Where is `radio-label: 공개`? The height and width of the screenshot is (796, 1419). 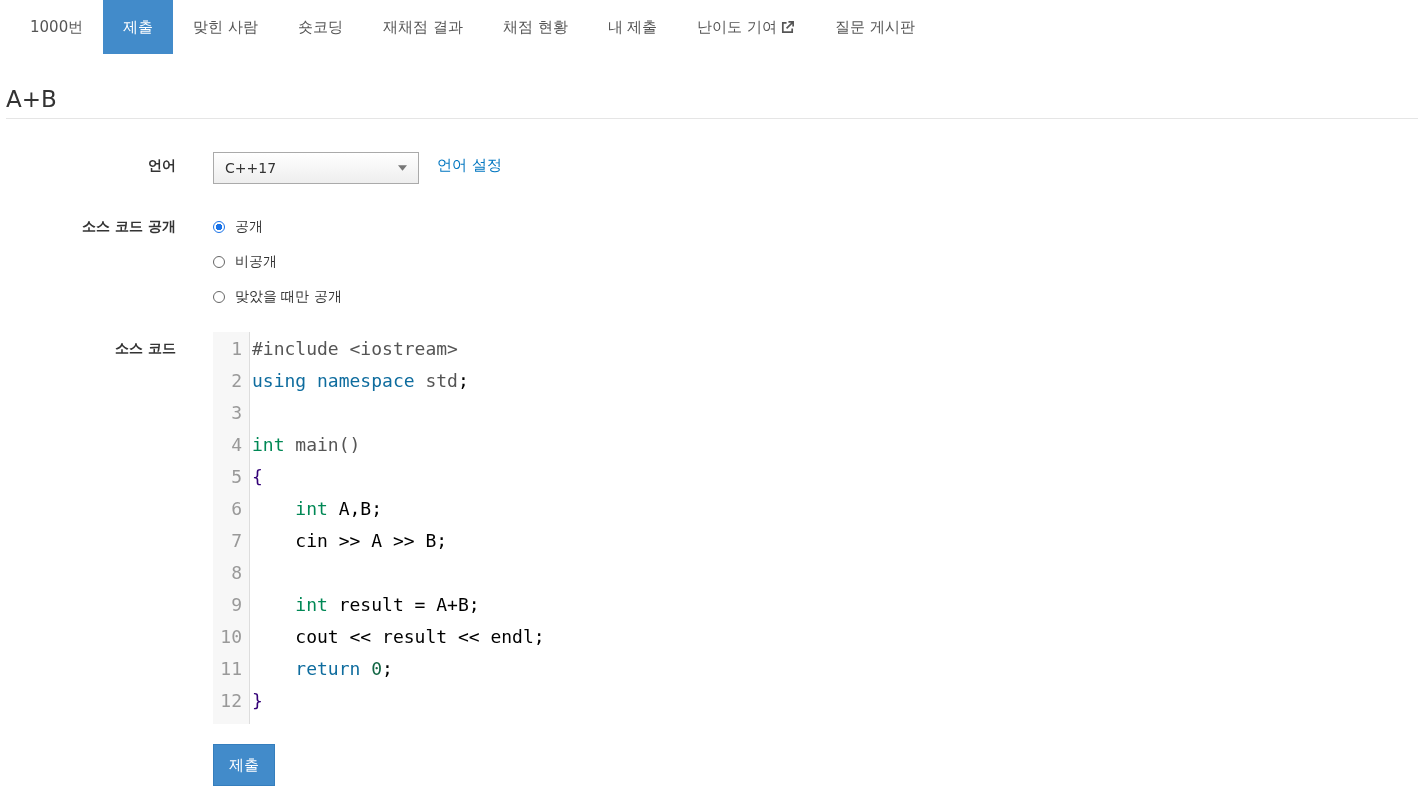 radio-label: 공개 is located at coordinates (249, 227).